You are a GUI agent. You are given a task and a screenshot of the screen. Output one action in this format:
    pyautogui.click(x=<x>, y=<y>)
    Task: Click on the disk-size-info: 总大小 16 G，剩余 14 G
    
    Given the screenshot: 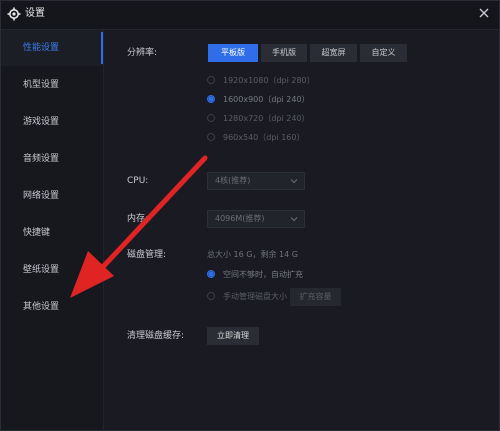 What is the action you would take?
    pyautogui.click(x=252, y=254)
    